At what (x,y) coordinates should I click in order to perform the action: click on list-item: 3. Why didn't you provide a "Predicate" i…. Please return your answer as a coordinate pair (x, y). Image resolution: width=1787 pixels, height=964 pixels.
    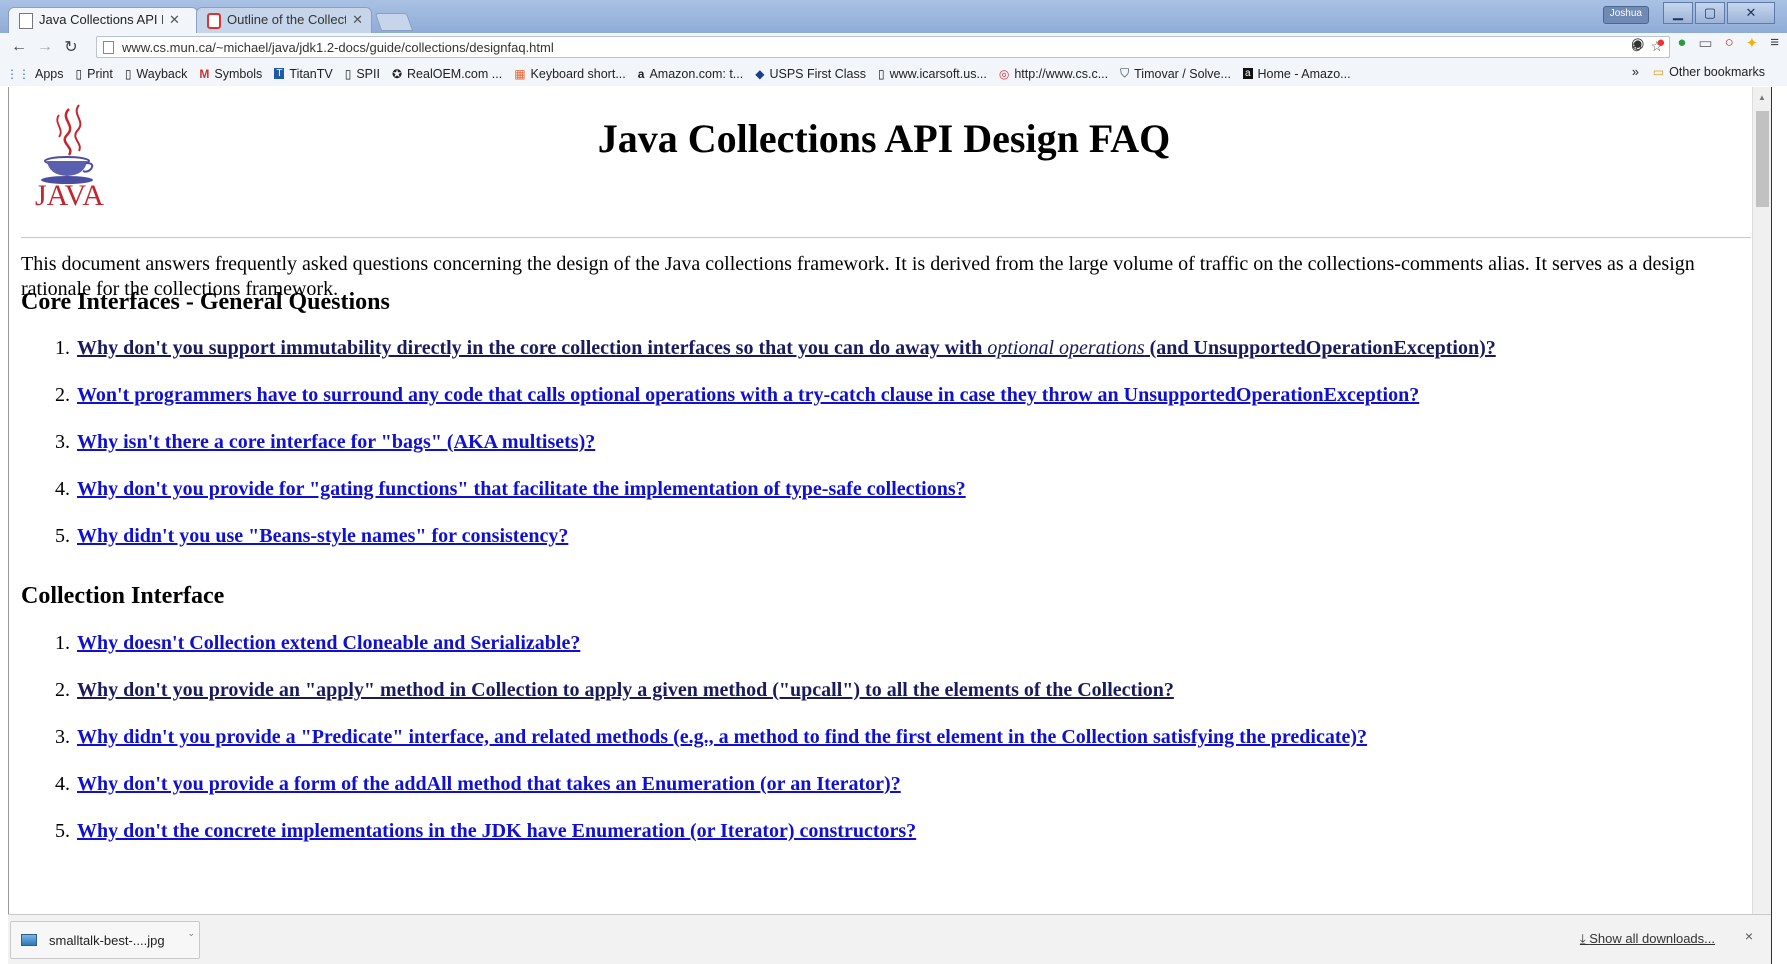
    Looking at the image, I should click on (711, 737).